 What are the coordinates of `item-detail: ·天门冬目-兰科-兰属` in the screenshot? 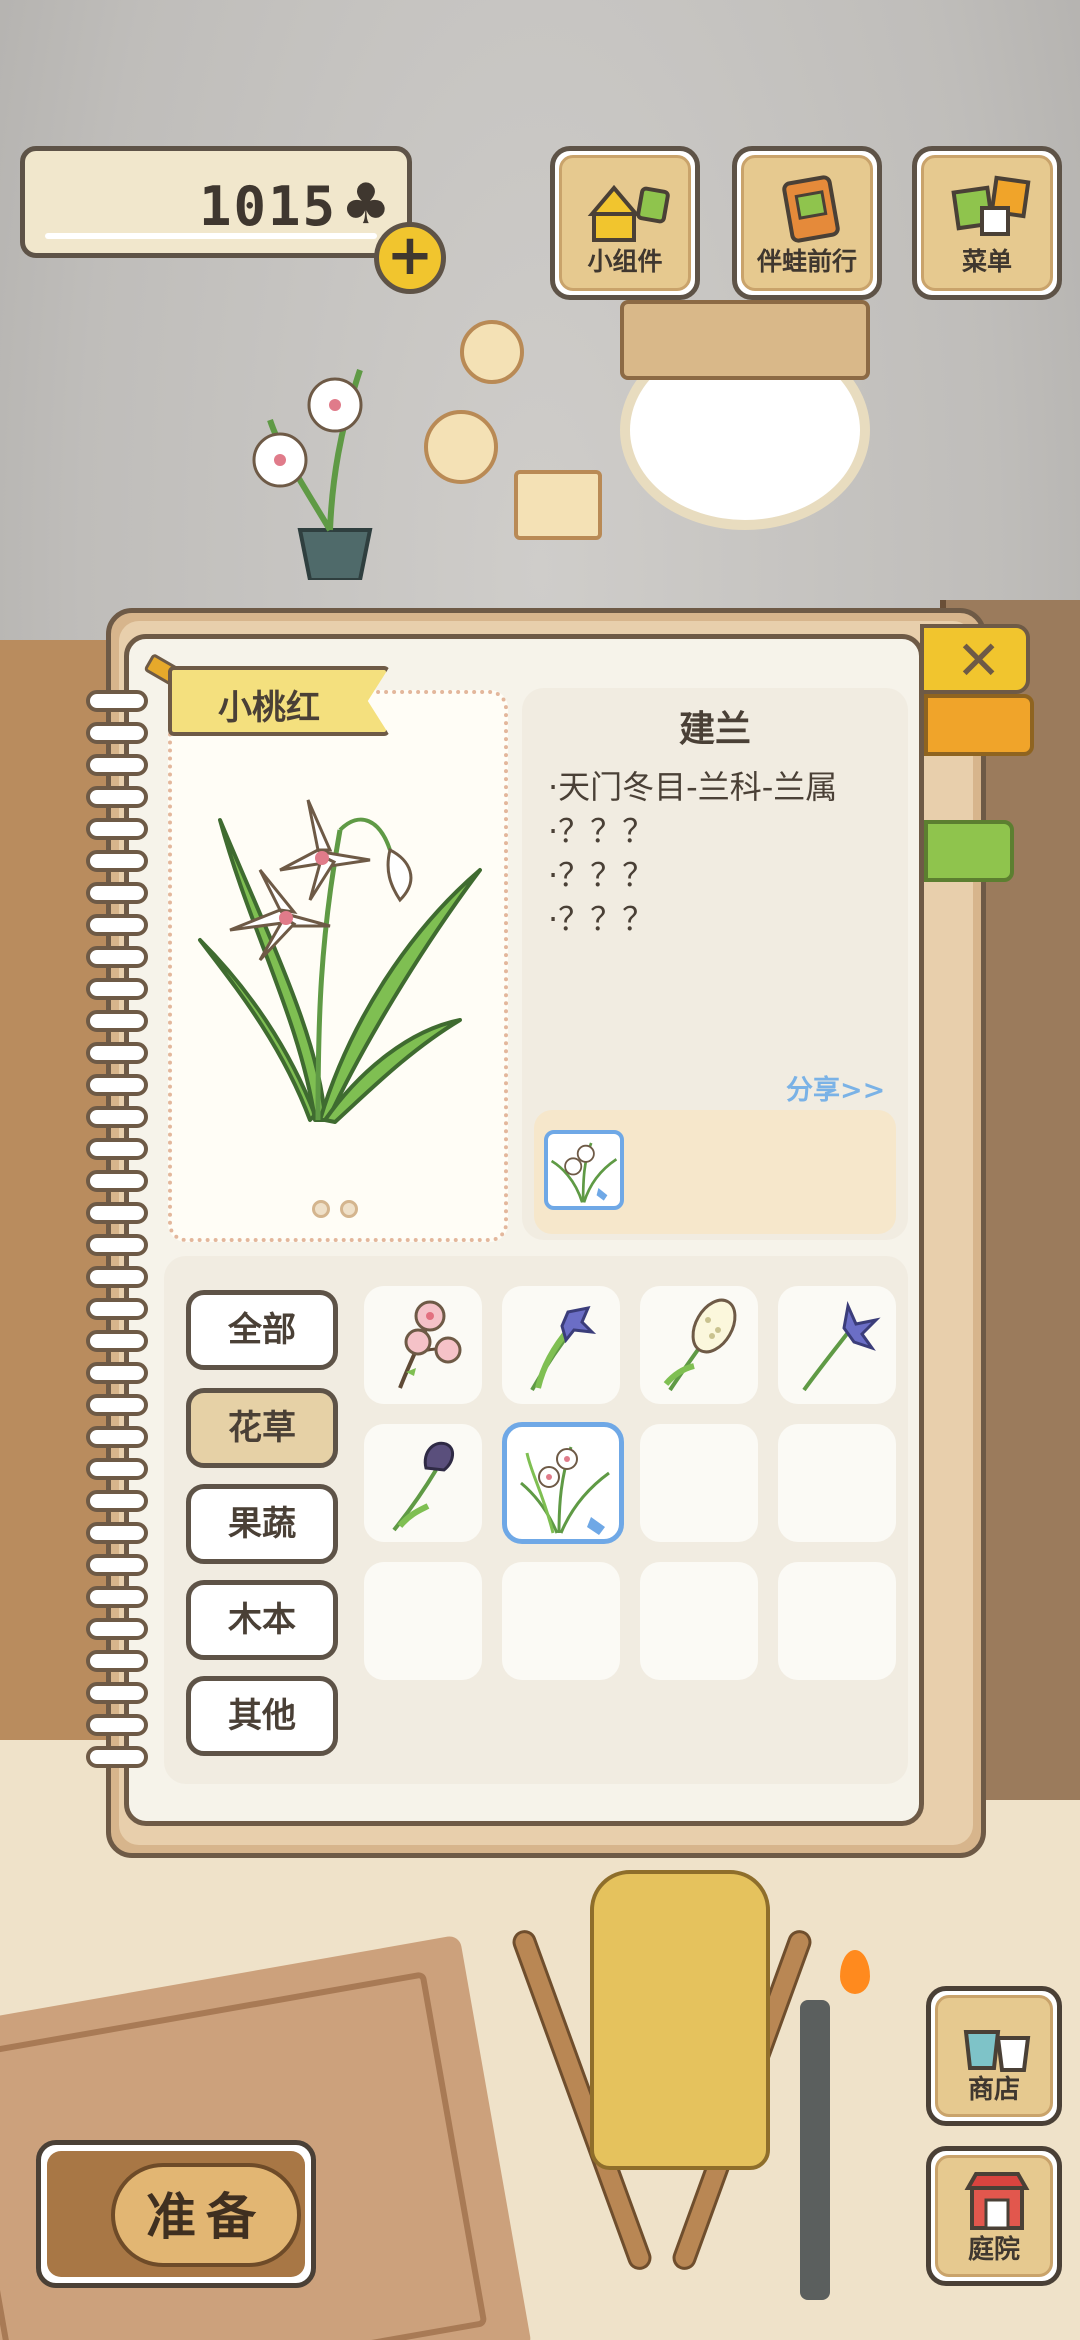 It's located at (693, 787).